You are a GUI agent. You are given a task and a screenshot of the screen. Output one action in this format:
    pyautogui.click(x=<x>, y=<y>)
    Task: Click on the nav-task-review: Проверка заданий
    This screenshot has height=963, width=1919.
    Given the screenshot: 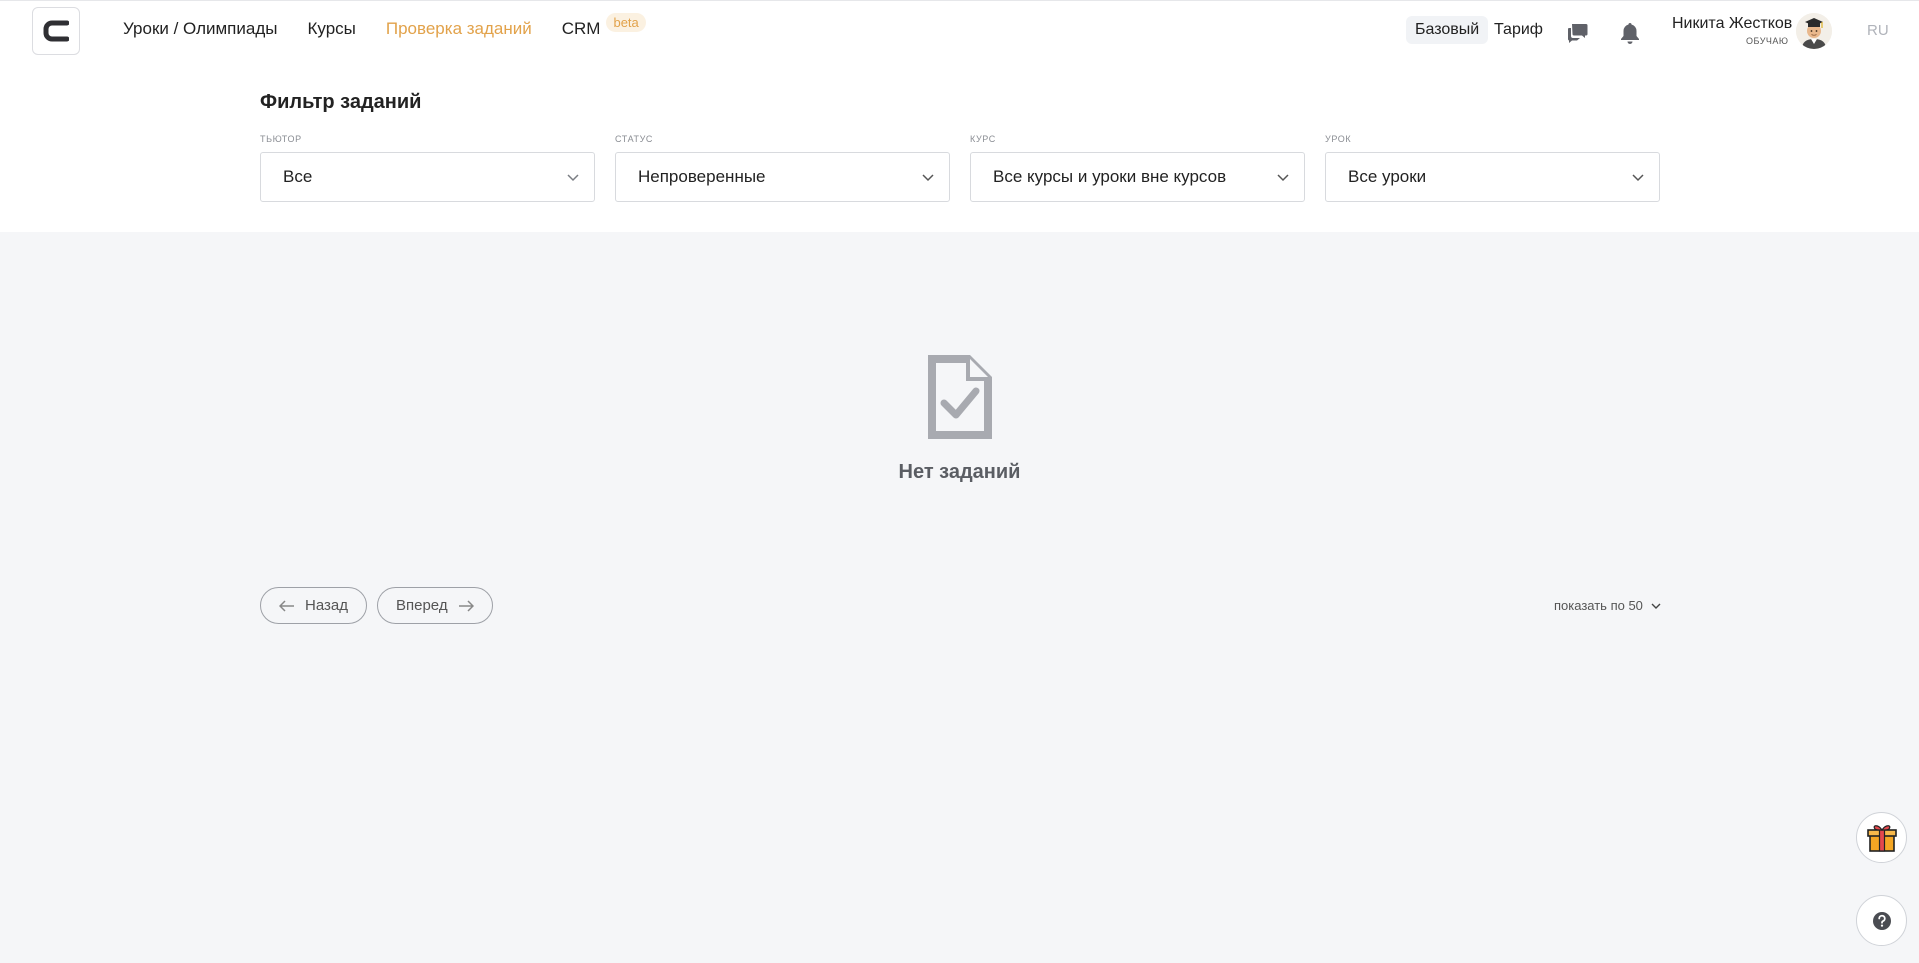 What is the action you would take?
    pyautogui.click(x=459, y=29)
    